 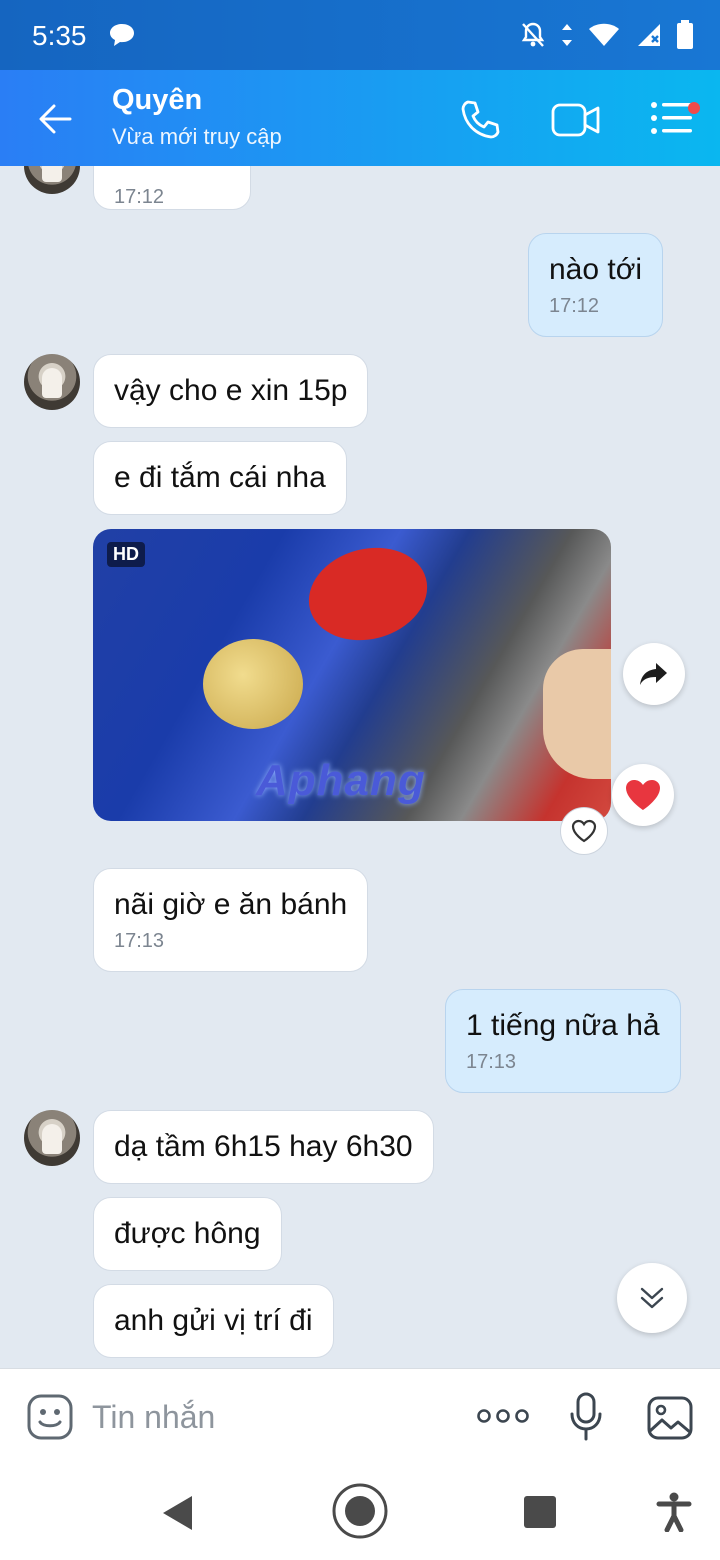 I want to click on message-composer, so click(x=360, y=1417).